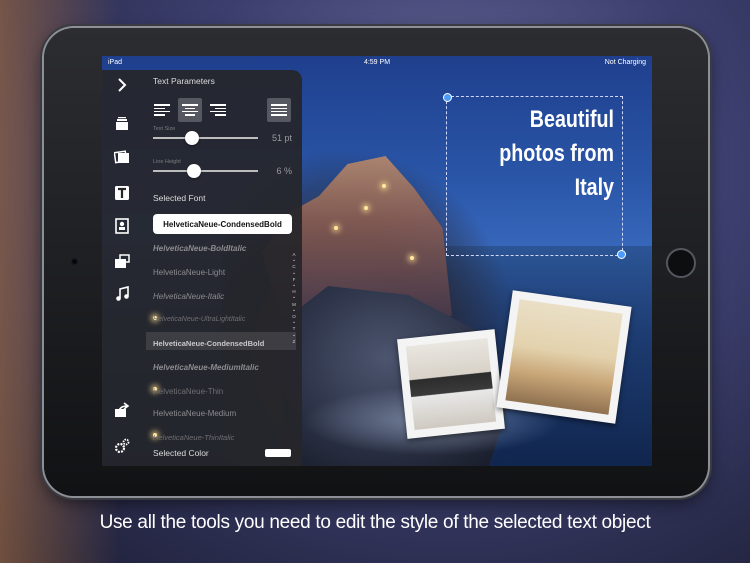  I want to click on tool-icon-bar, so click(122, 268).